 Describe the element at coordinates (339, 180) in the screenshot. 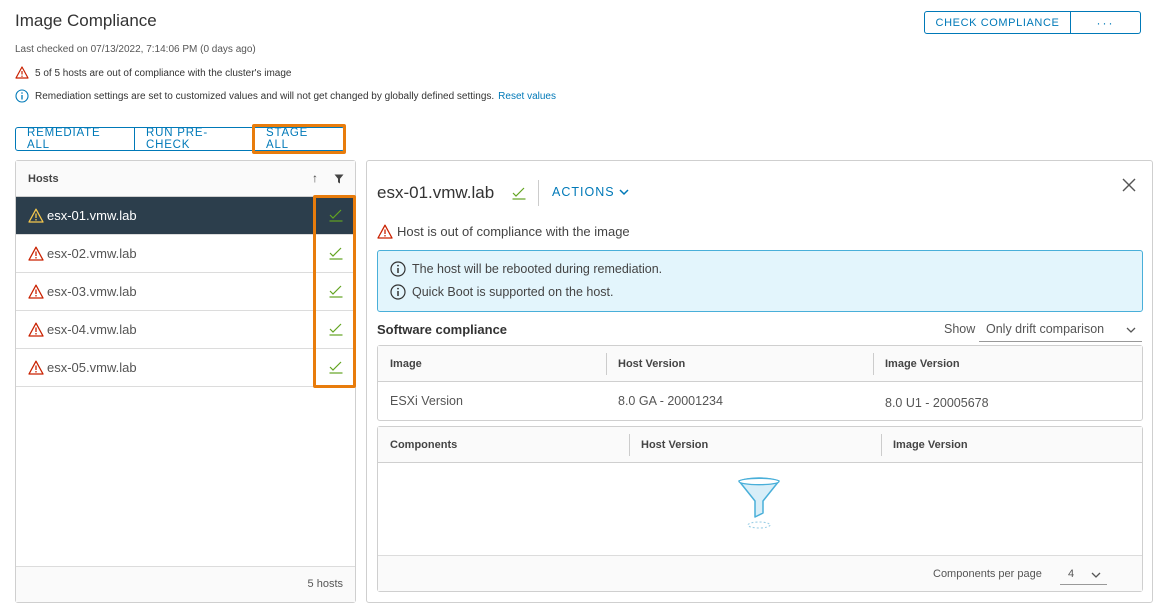

I see `filter-icon` at that location.